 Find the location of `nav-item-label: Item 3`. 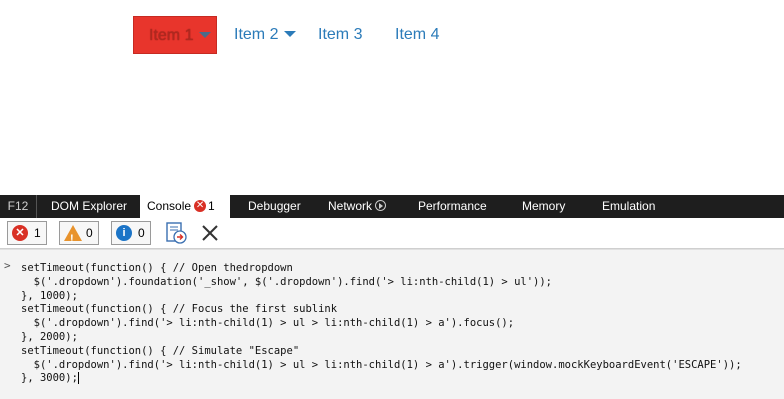

nav-item-label: Item 3 is located at coordinates (340, 34).